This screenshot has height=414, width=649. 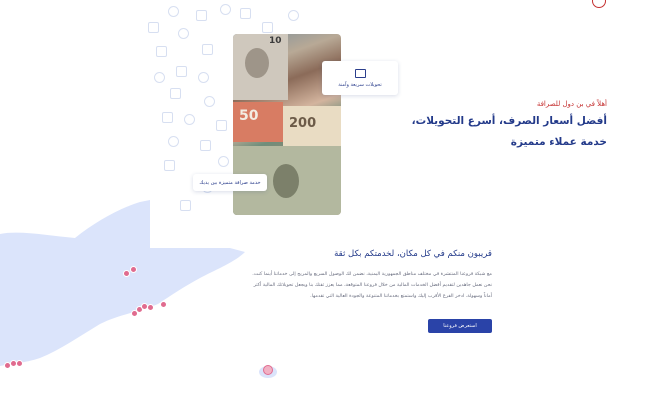 What do you see at coordinates (571, 104) in the screenshot?
I see `welcome-text: أهلاً في بن دول للصرافة` at bounding box center [571, 104].